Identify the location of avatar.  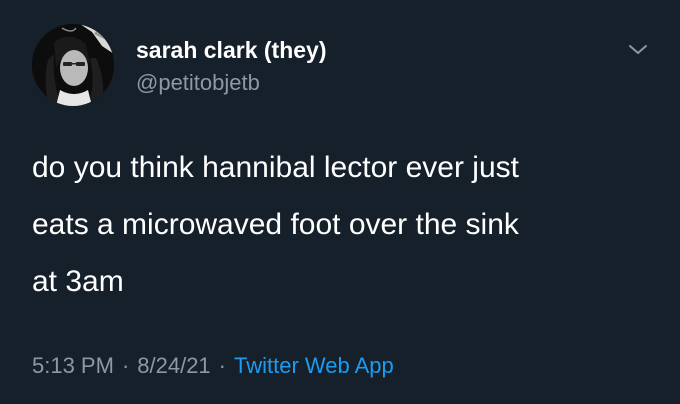
(73, 65).